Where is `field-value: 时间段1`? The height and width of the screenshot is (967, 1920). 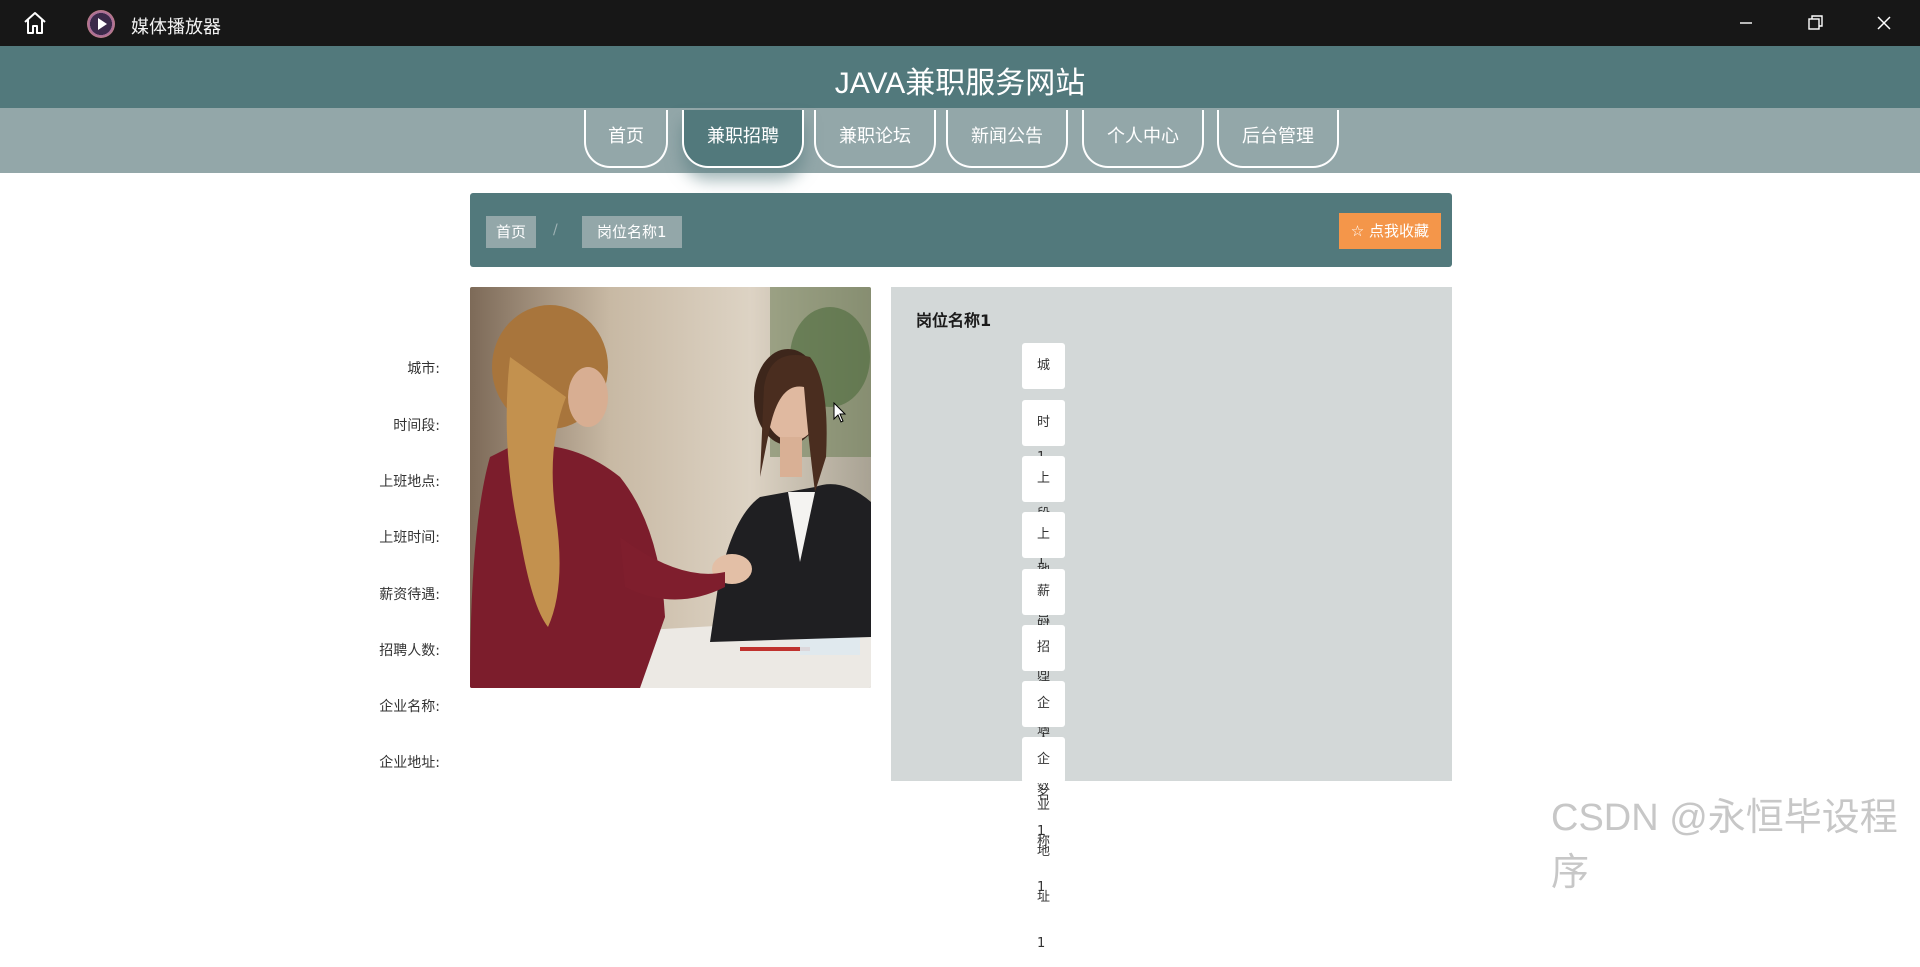
field-value: 时间段1 is located at coordinates (1044, 484).